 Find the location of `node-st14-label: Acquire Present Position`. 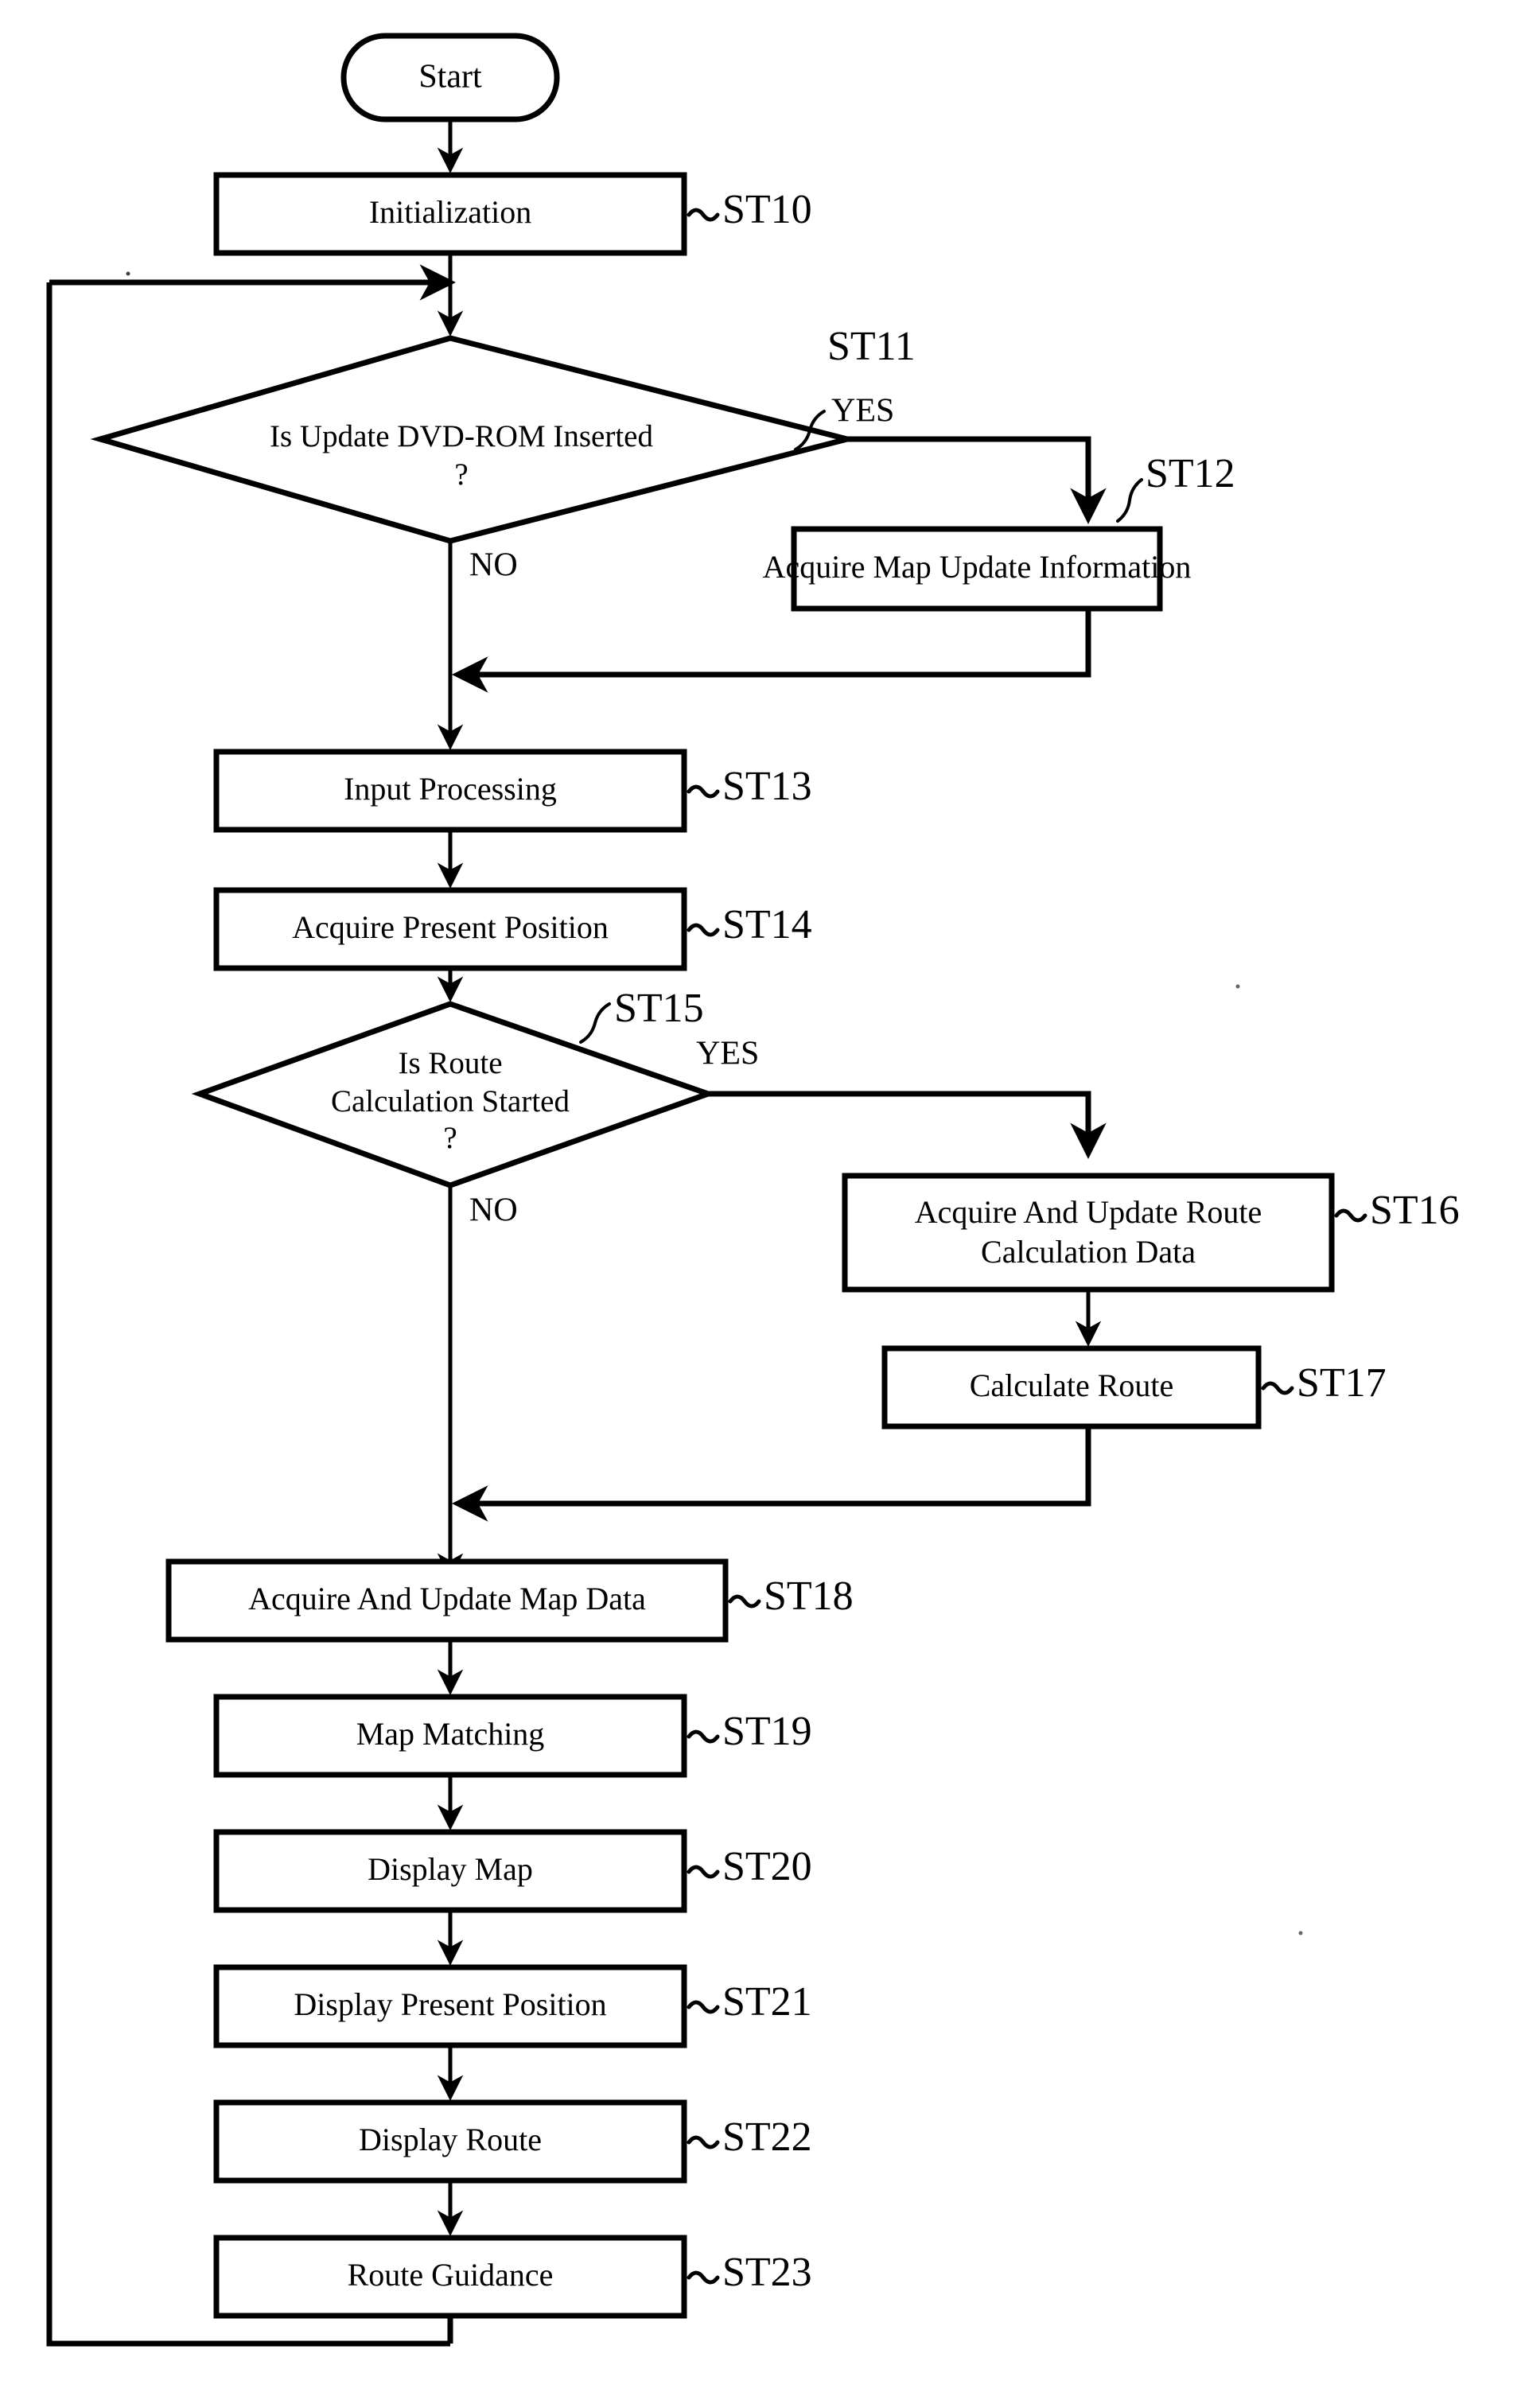

node-st14-label: Acquire Present Position is located at coordinates (450, 927).